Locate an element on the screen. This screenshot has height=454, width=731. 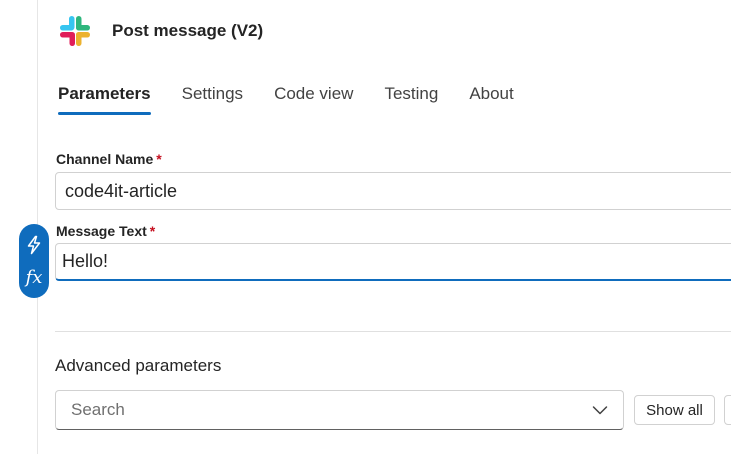
dynamic-content-button is located at coordinates (34, 245).